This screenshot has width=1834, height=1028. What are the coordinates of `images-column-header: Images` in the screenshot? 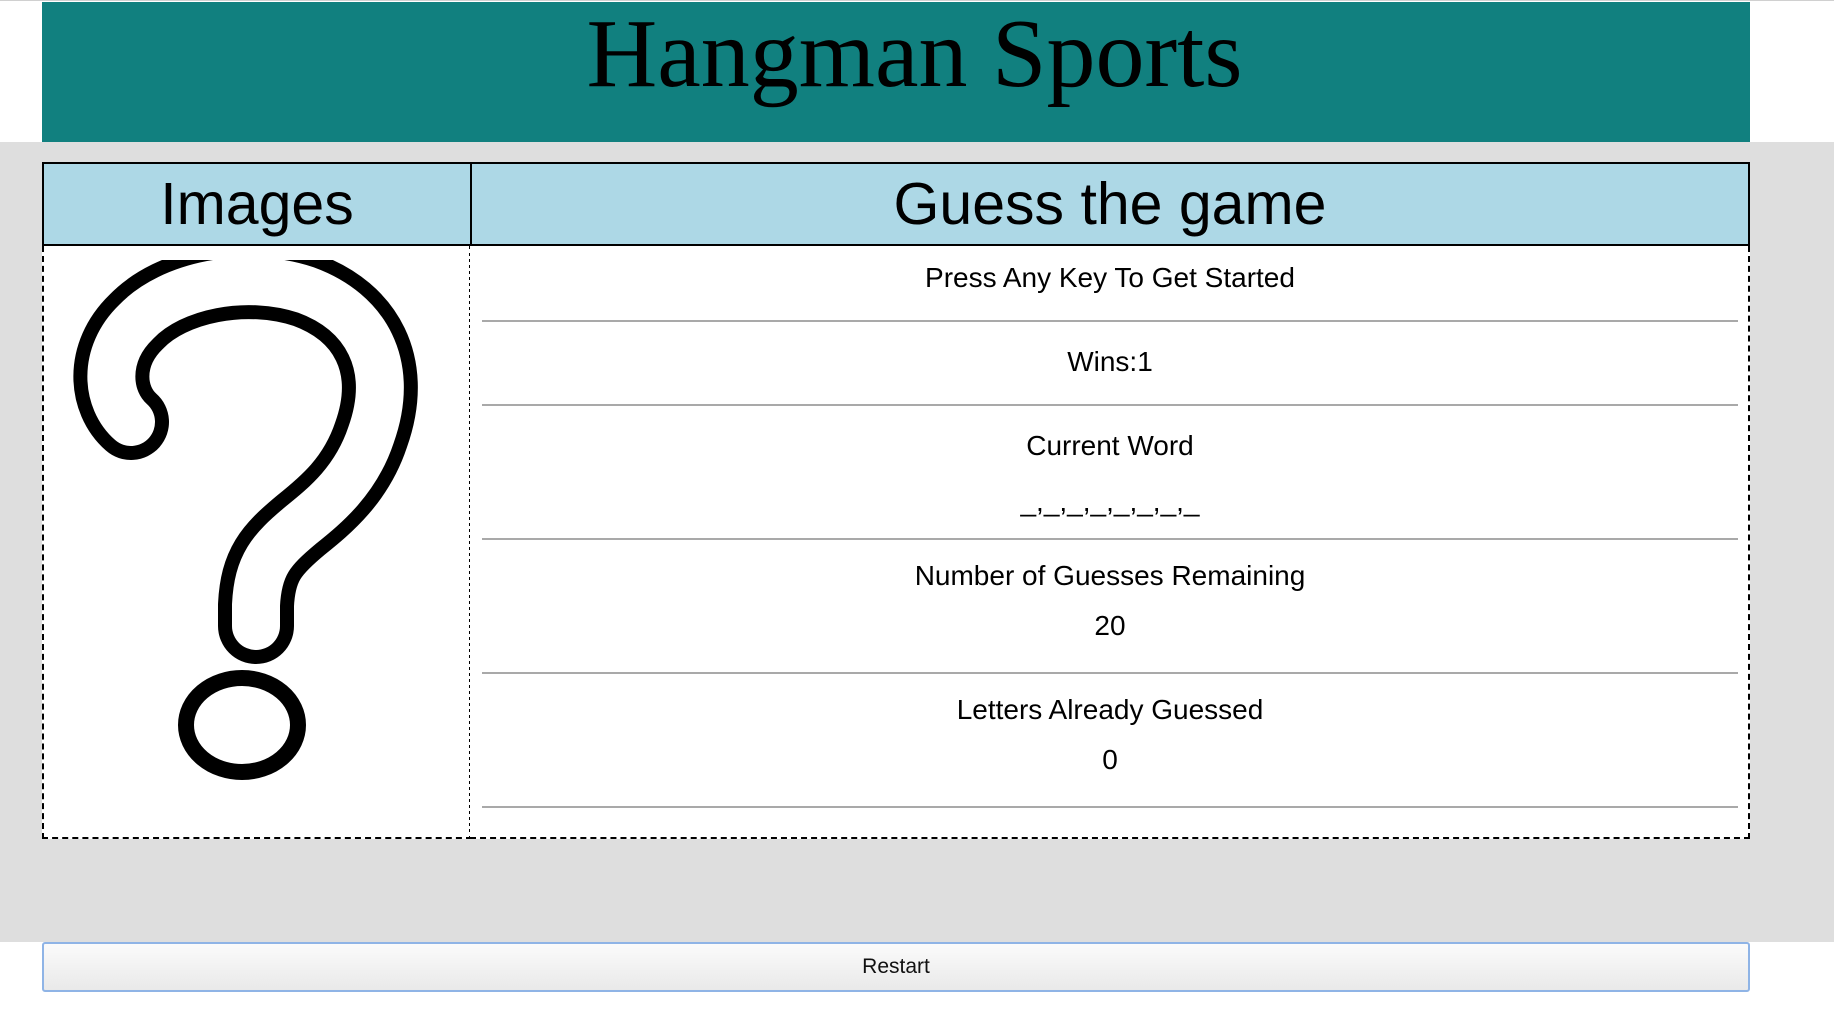 It's located at (257, 204).